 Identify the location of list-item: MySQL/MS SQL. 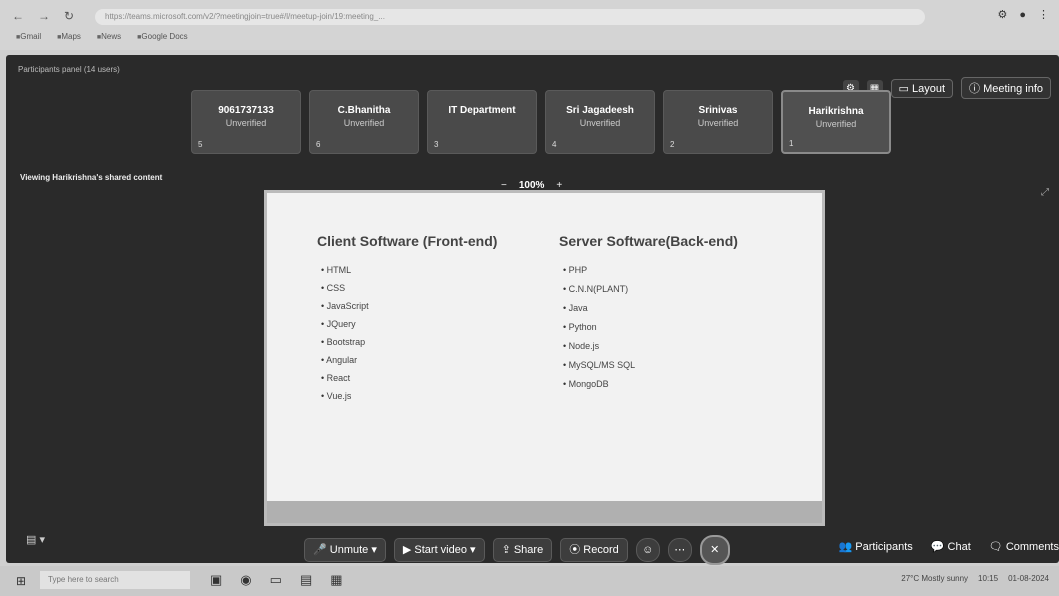
(648, 365).